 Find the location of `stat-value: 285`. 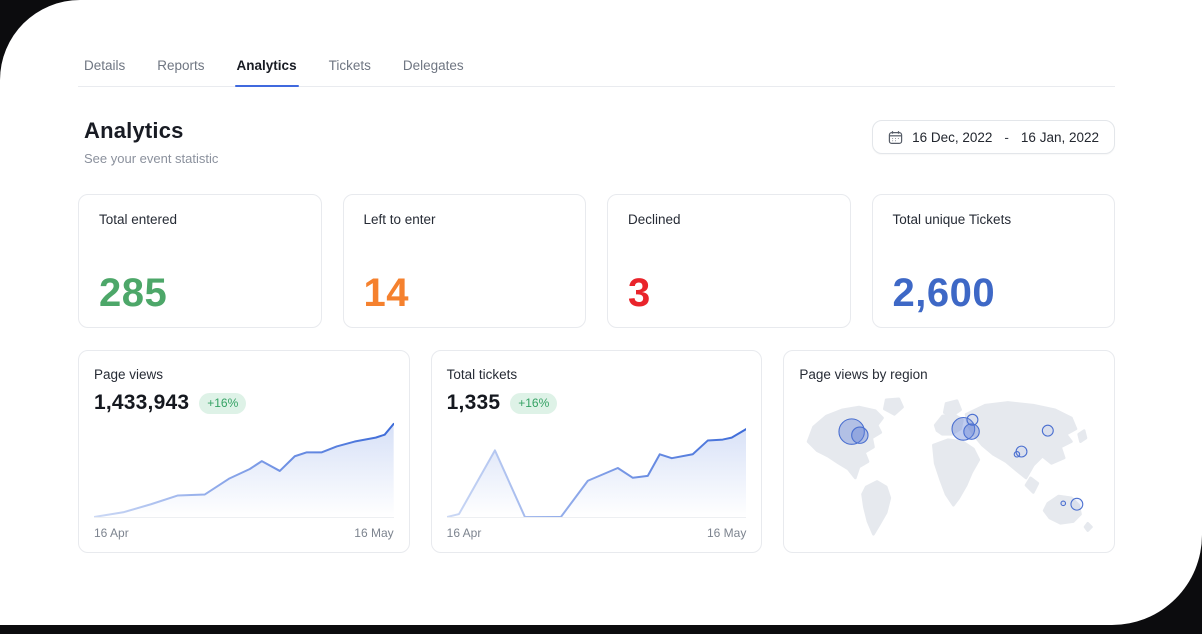

stat-value: 285 is located at coordinates (133, 293).